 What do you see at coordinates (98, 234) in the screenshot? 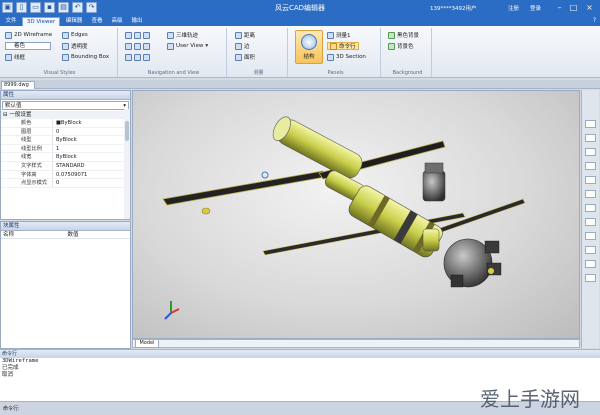
I see `col-value: 数值` at bounding box center [98, 234].